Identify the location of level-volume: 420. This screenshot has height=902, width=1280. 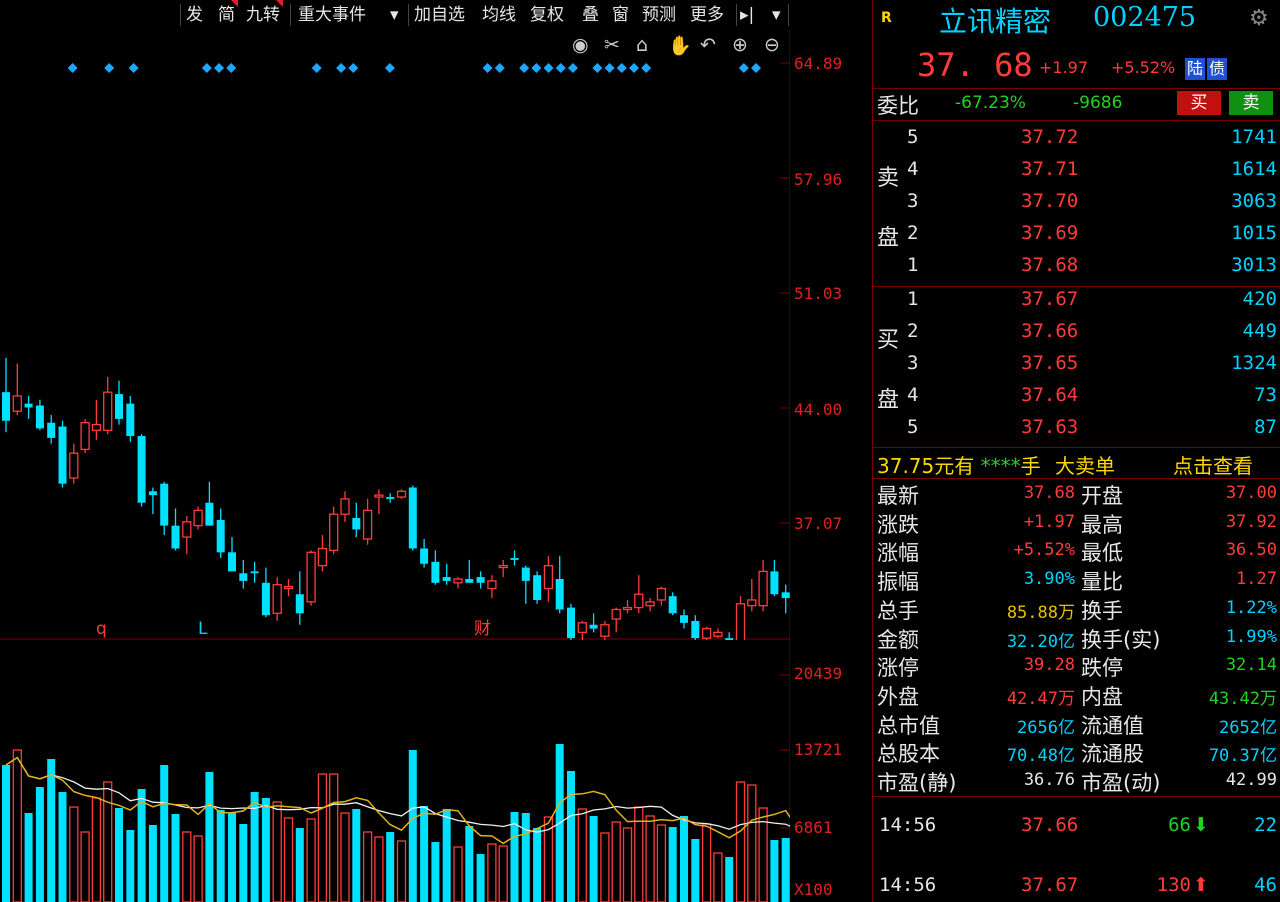
(1259, 299).